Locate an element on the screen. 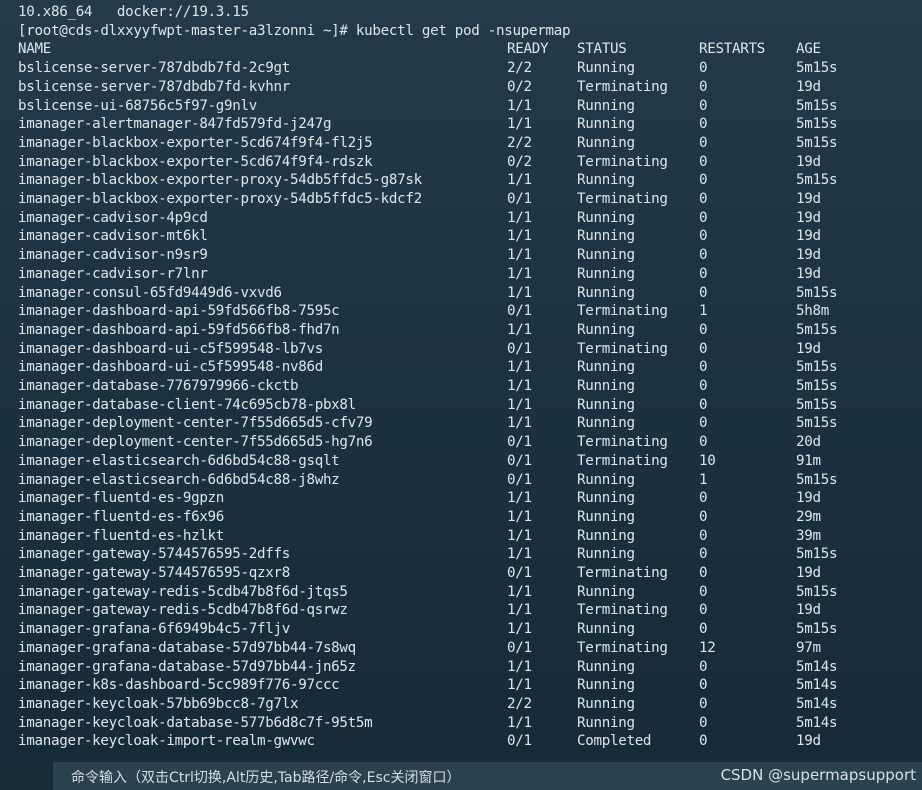 This screenshot has height=790, width=922. column-header-name: NAME is located at coordinates (34, 49).